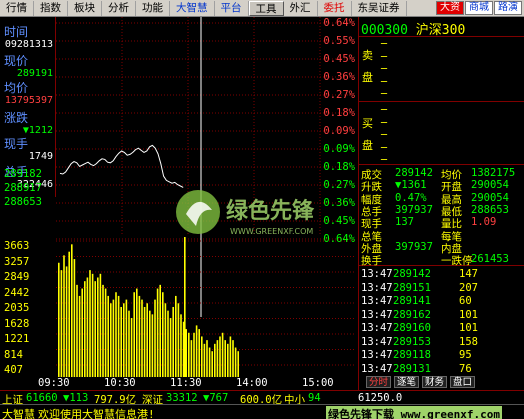 The image size is (524, 419). What do you see at coordinates (85, 8) in the screenshot?
I see `menu-sector: 板块` at bounding box center [85, 8].